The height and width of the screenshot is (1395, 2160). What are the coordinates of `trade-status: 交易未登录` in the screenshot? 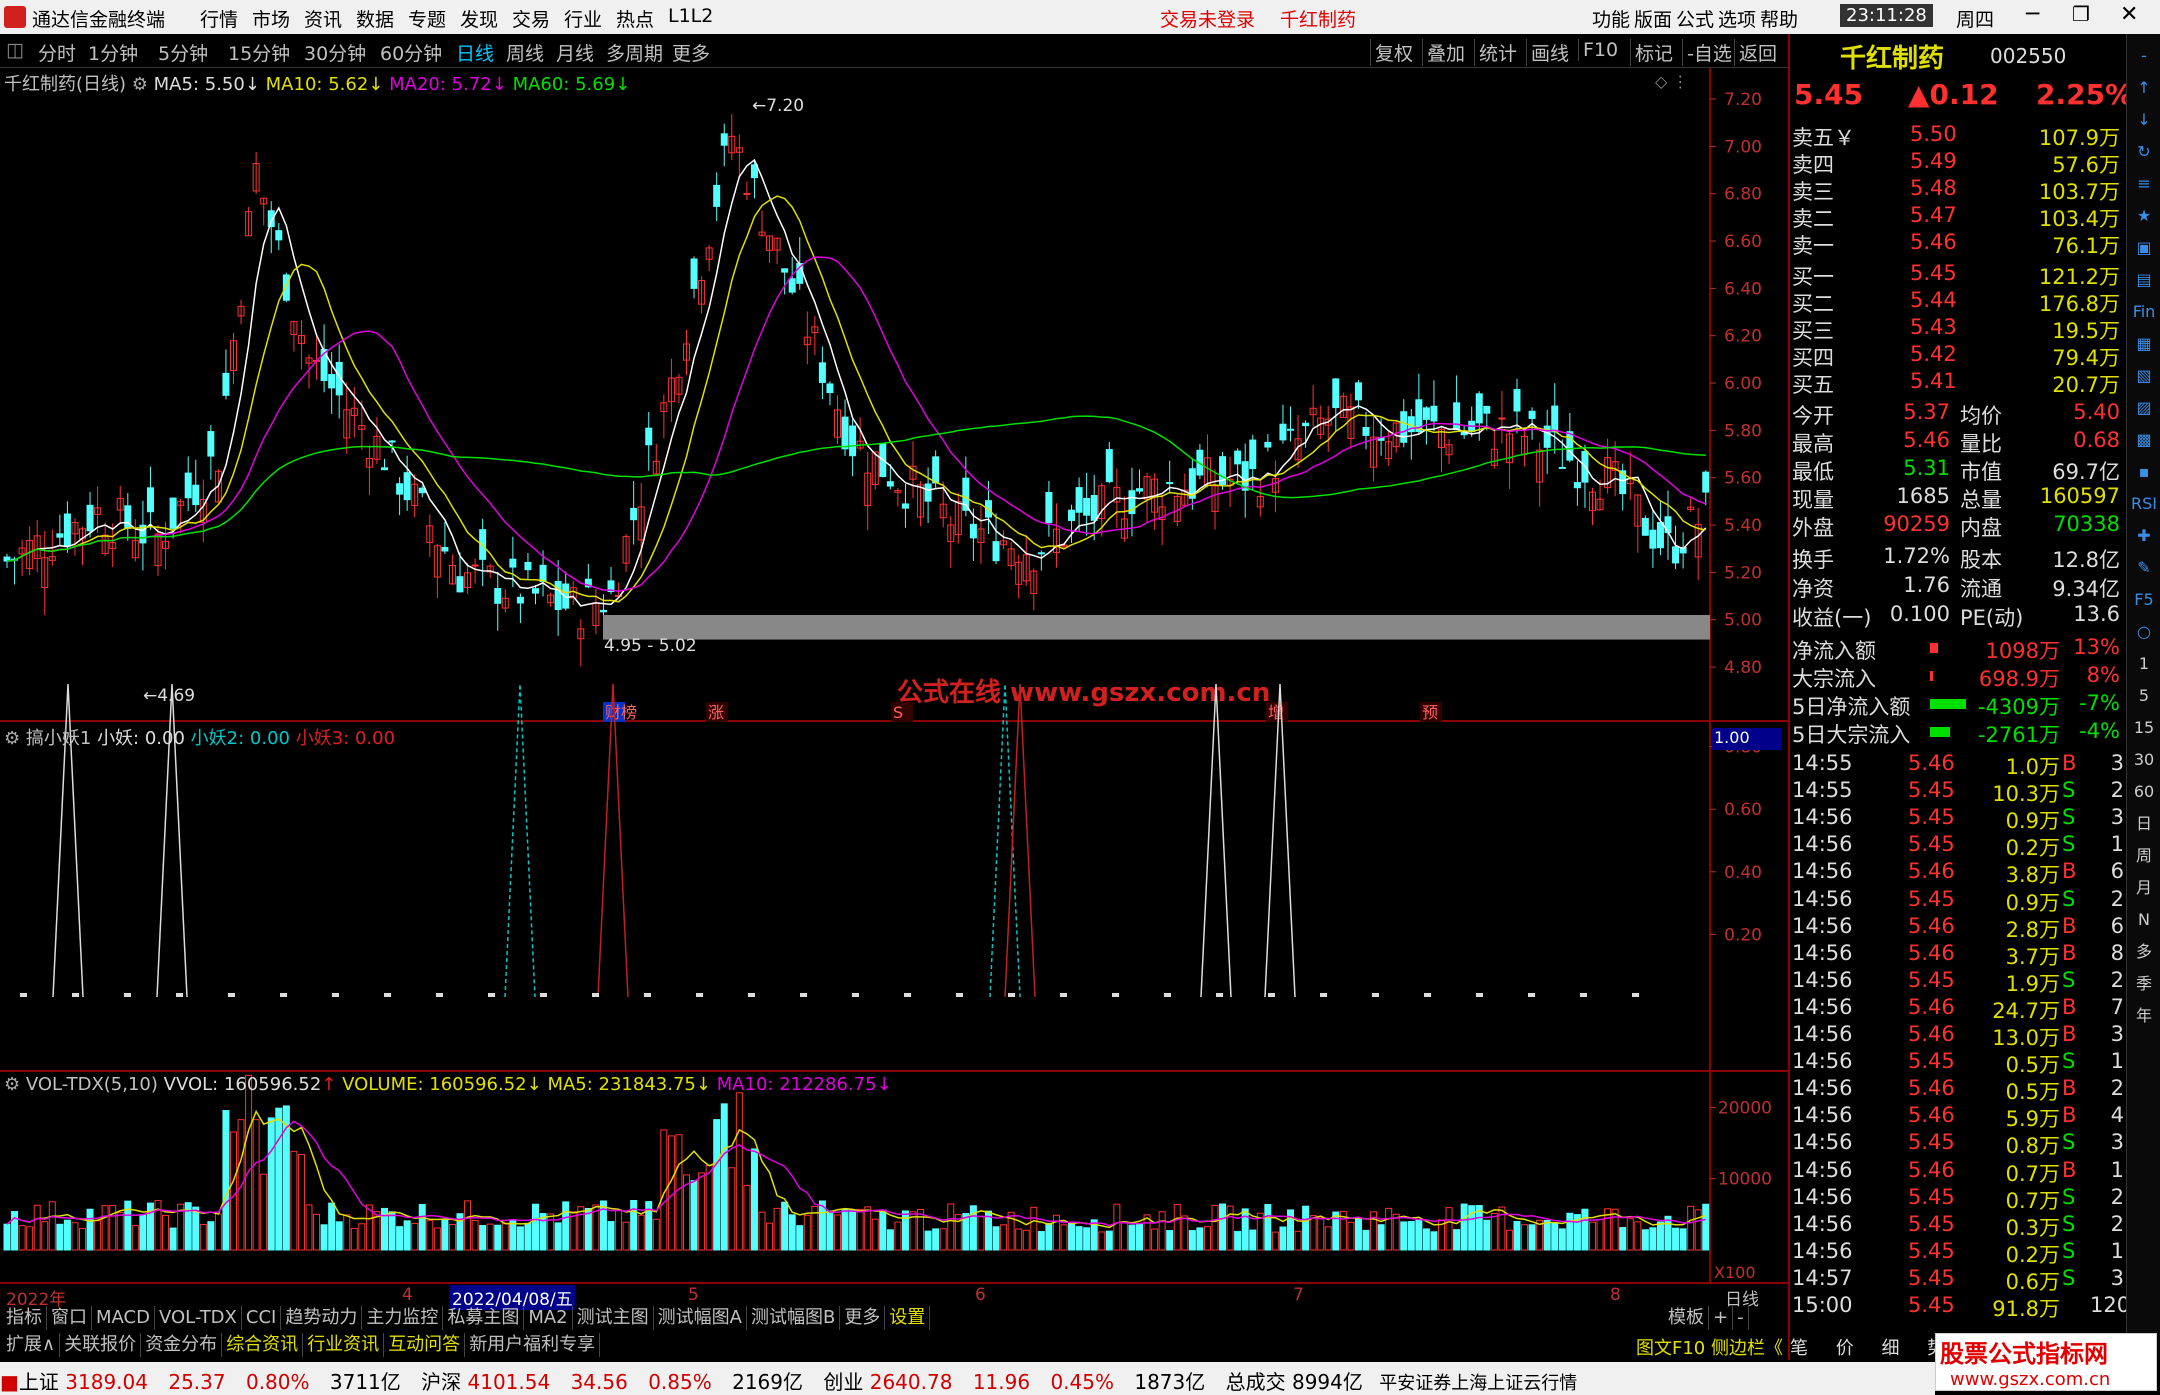 It's located at (1207, 18).